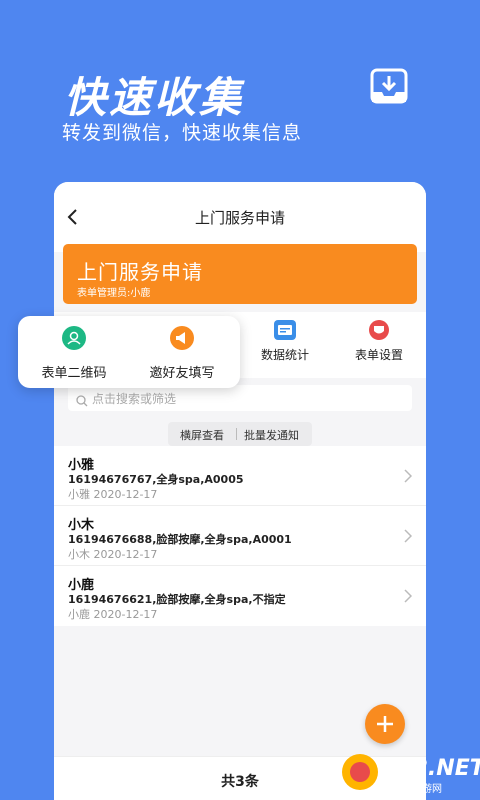 The height and width of the screenshot is (800, 480). I want to click on watermark: 962.NET 乐游网, so click(410, 772).